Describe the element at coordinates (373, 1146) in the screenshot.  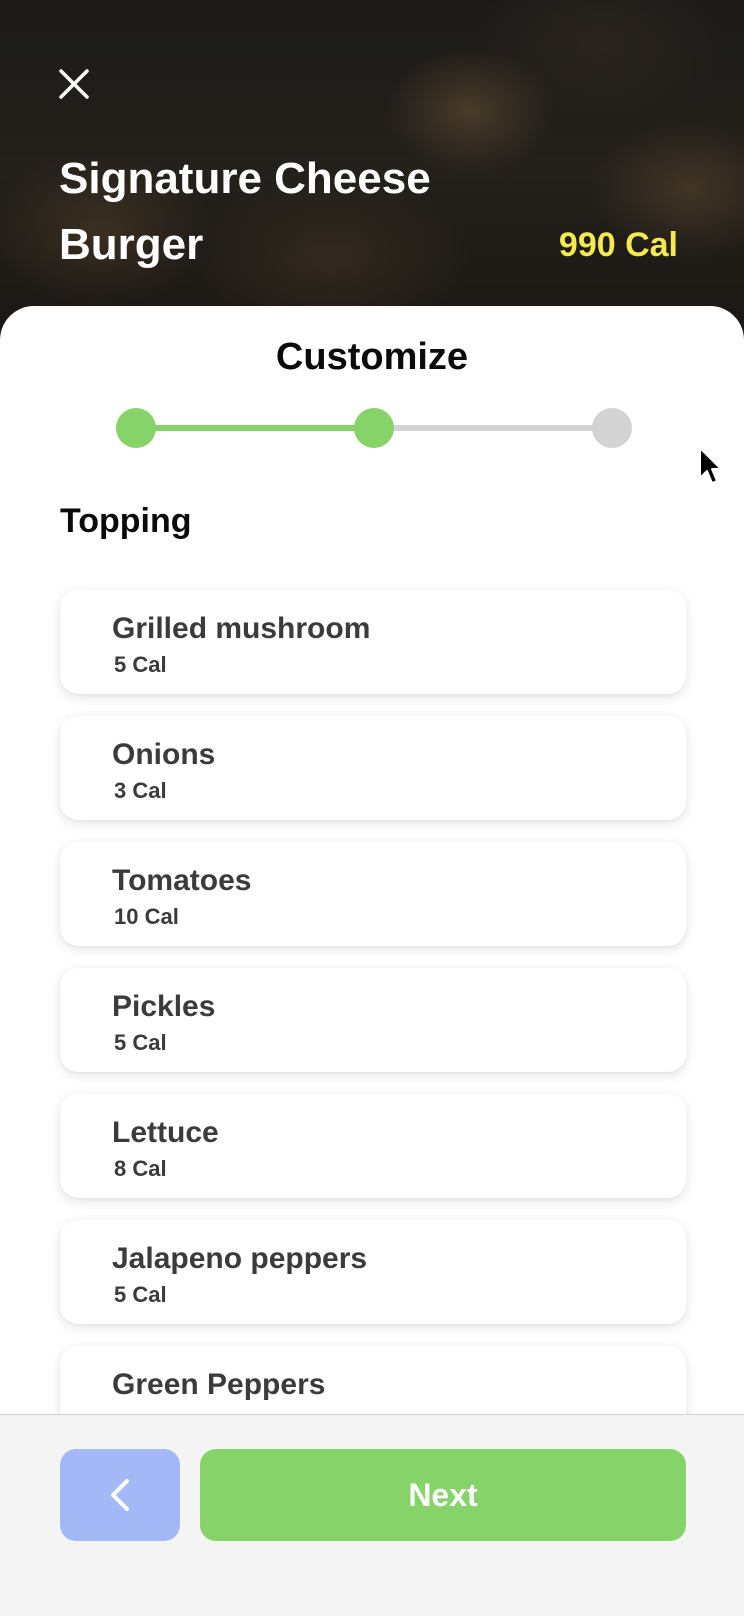
I see `topping-card: Lettuce 8 Cal` at that location.